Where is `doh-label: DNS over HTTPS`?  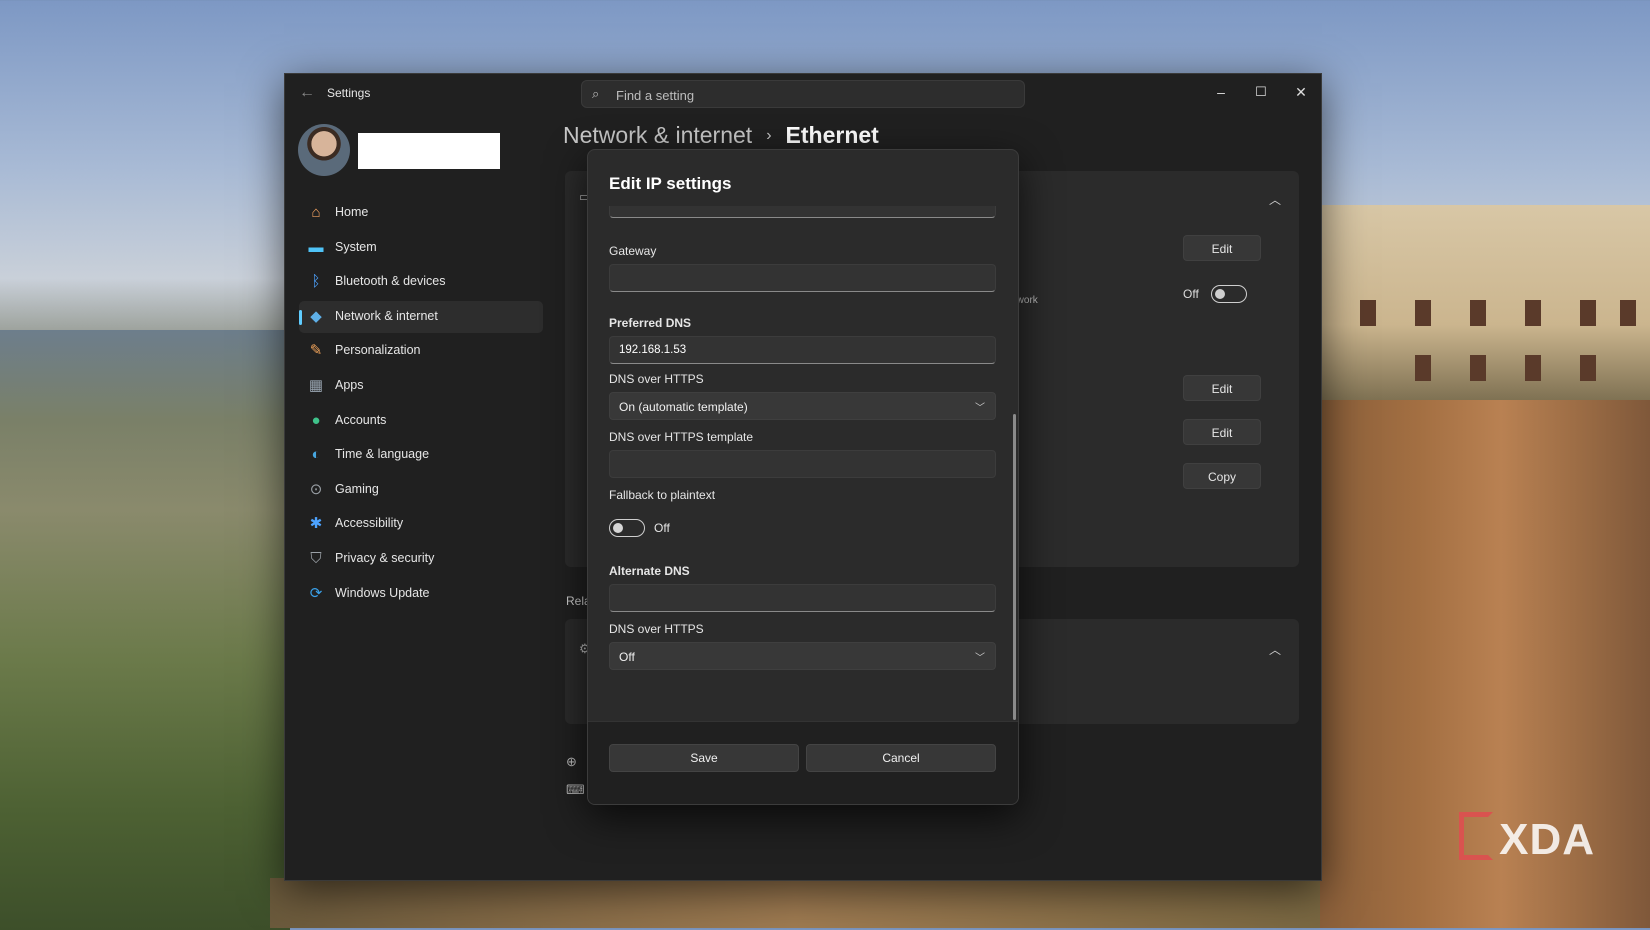 doh-label: DNS over HTTPS is located at coordinates (656, 379).